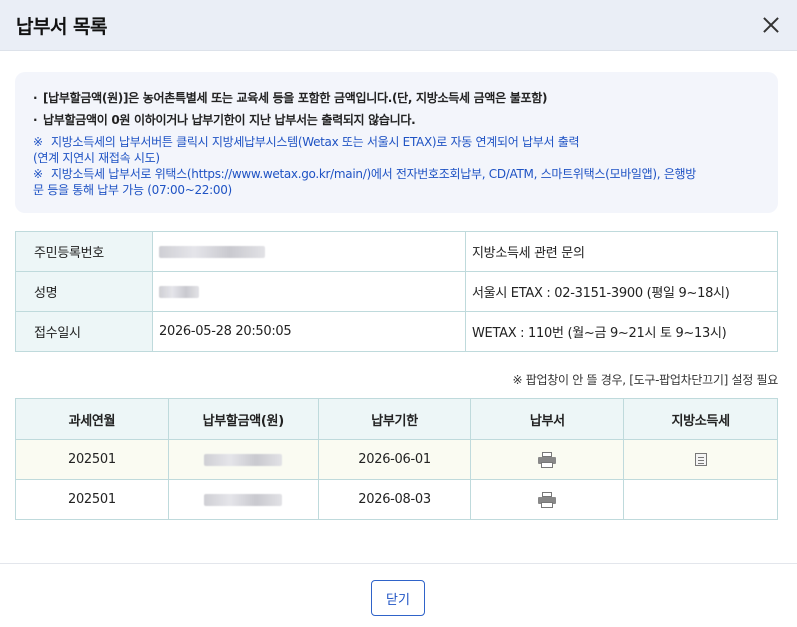 This screenshot has height=627, width=797. Describe the element at coordinates (621, 291) in the screenshot. I see `info-contact: 서울시 ETAX : 02-3151-3900 (평일 9~18시)` at that location.